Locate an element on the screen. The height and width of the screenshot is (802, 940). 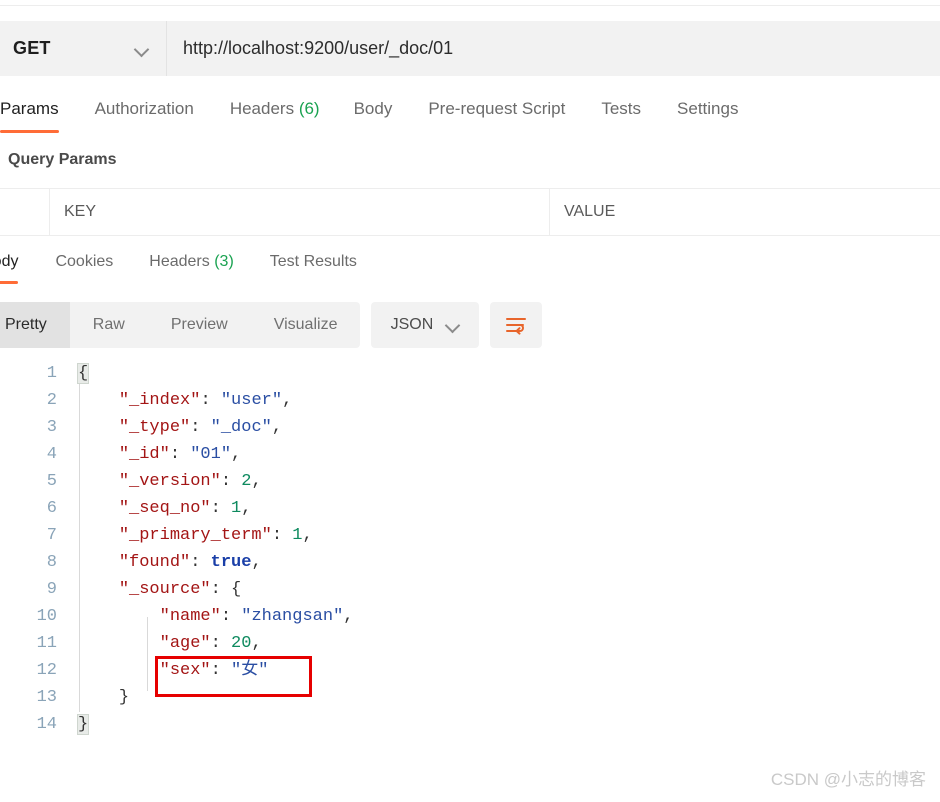
view-mode-raw: Raw is located at coordinates (109, 325).